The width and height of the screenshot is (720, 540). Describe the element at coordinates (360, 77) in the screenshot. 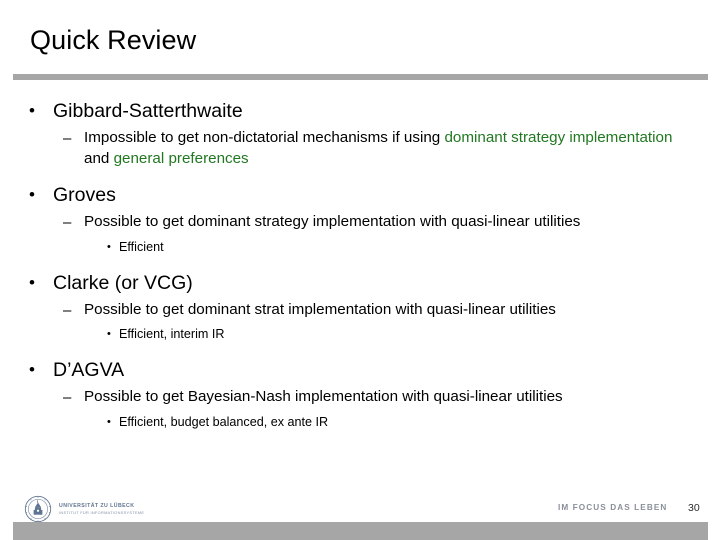

I see `title-divider-rule` at that location.